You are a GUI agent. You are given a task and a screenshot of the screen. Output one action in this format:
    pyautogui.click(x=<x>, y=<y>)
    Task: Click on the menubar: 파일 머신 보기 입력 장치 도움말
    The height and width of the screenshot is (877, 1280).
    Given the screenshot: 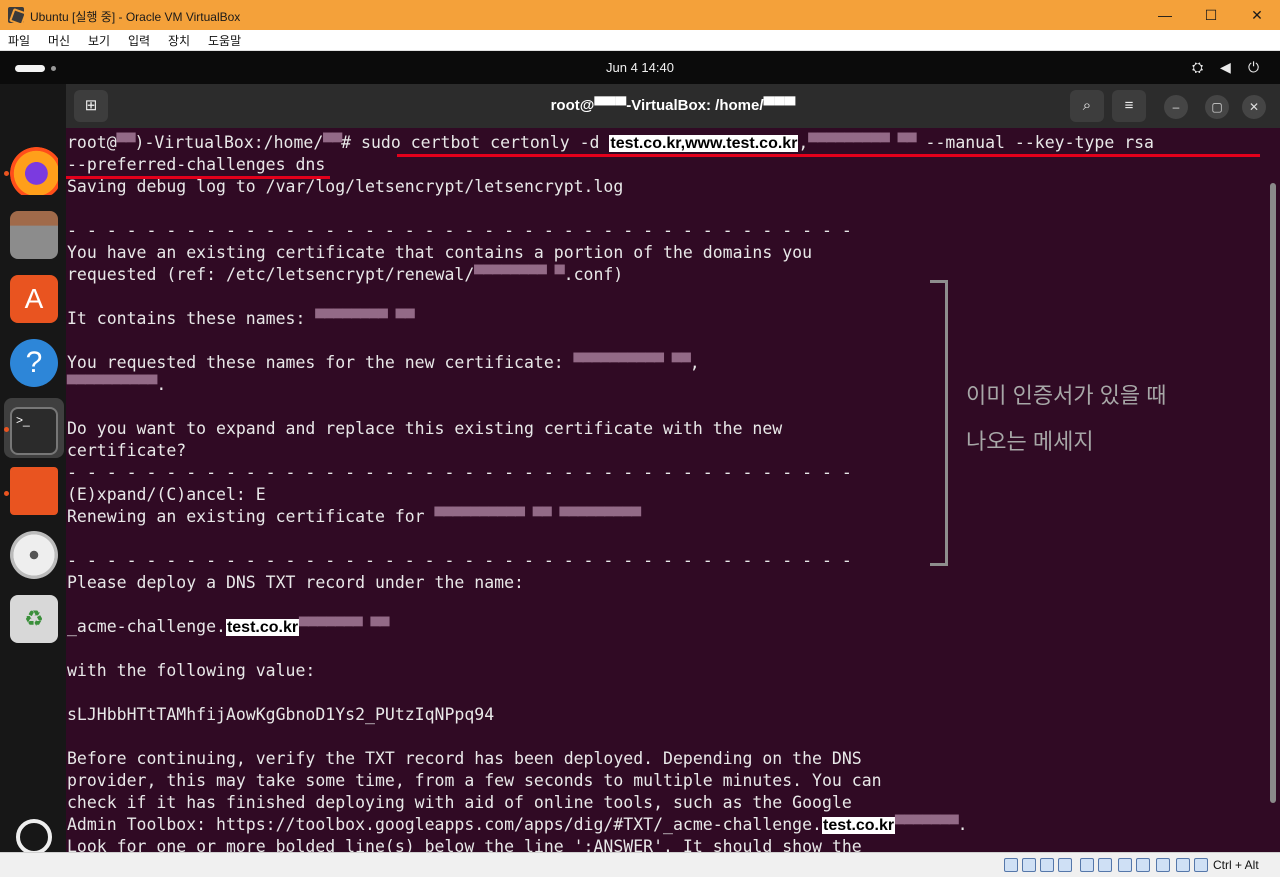 What is the action you would take?
    pyautogui.click(x=640, y=40)
    